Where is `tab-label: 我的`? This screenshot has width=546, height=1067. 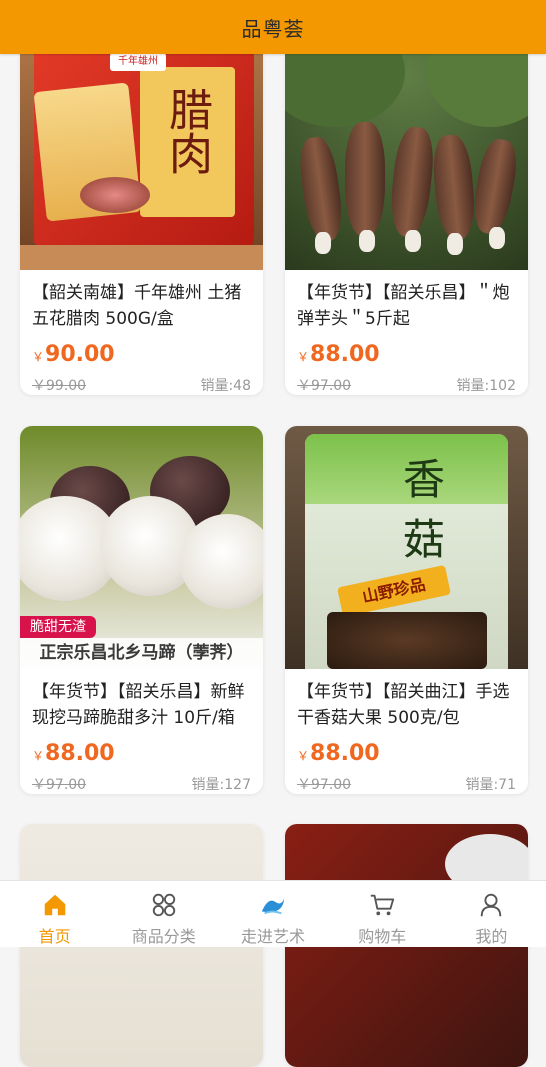 tab-label: 我的 is located at coordinates (491, 936).